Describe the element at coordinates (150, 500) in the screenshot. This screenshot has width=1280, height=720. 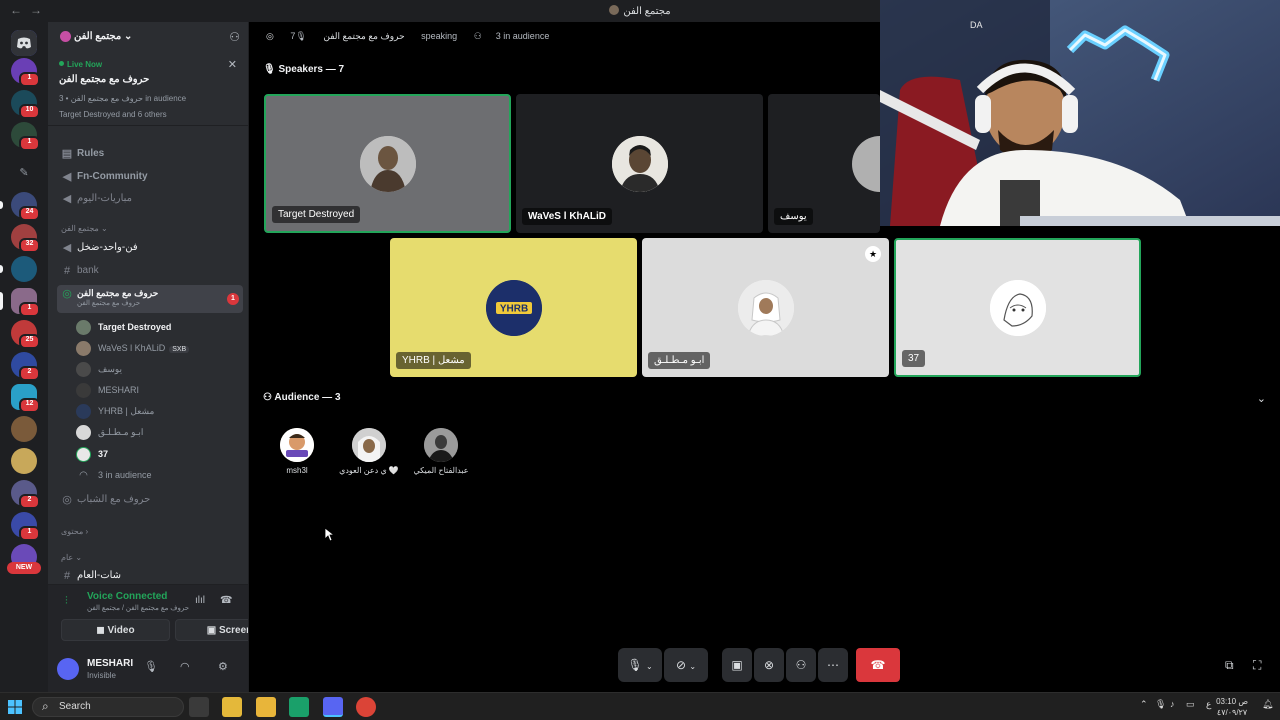
I see `channel-stage: ◎ حروف مع الشباب` at that location.